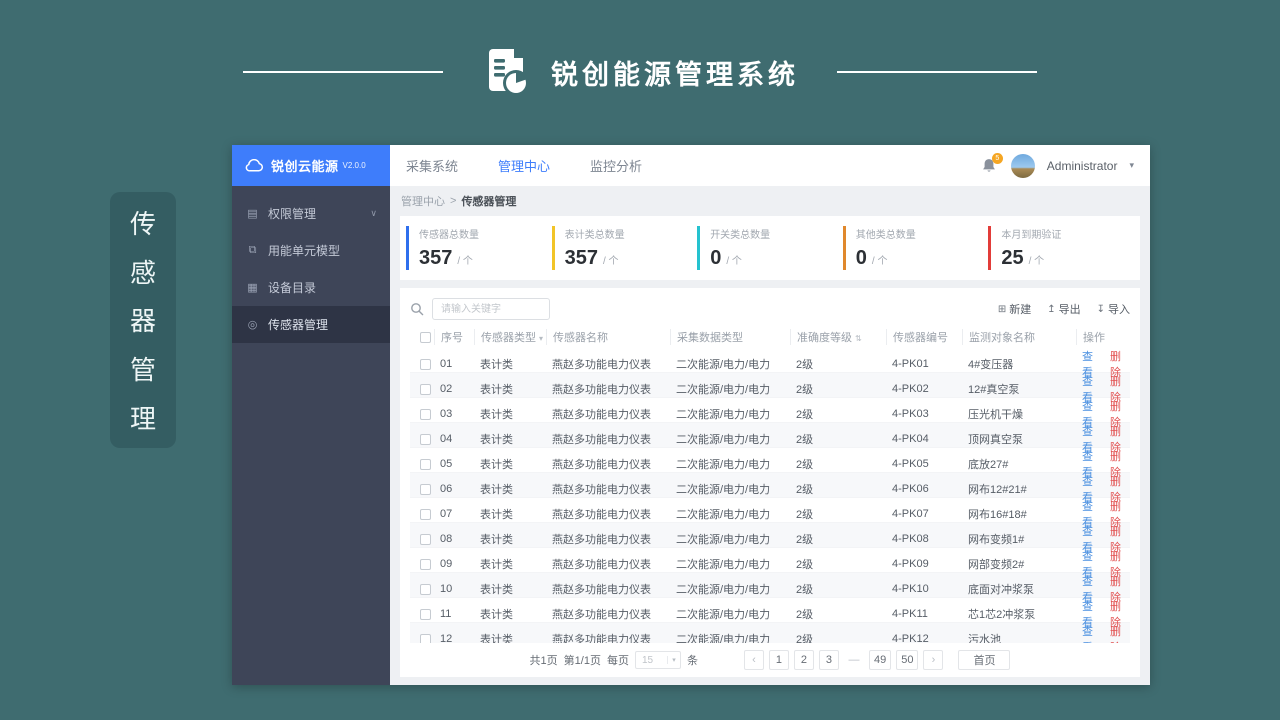 Image resolution: width=1280 pixels, height=720 pixels. Describe the element at coordinates (910, 489) in the screenshot. I see `cell-sensor-code: 4-PK06` at that location.